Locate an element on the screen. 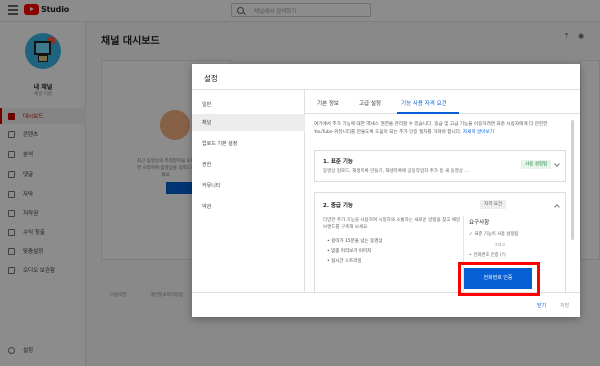 This screenshot has width=600, height=366. section-title: 1. 표준 기능 is located at coordinates (338, 162).